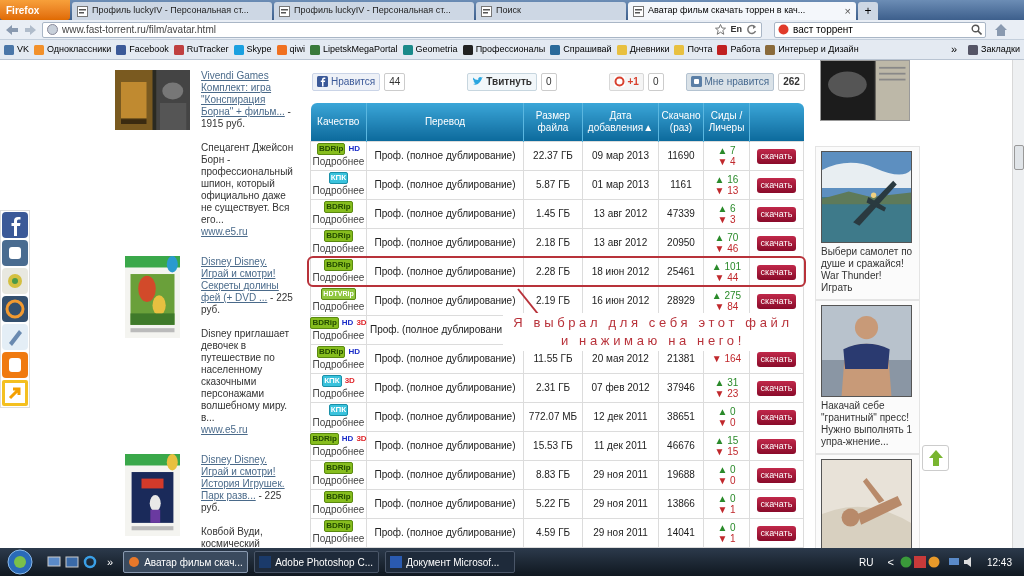 The image size is (1024, 576). Describe the element at coordinates (726, 122) in the screenshot. I see `column-header: Сиды / Личеры` at that location.